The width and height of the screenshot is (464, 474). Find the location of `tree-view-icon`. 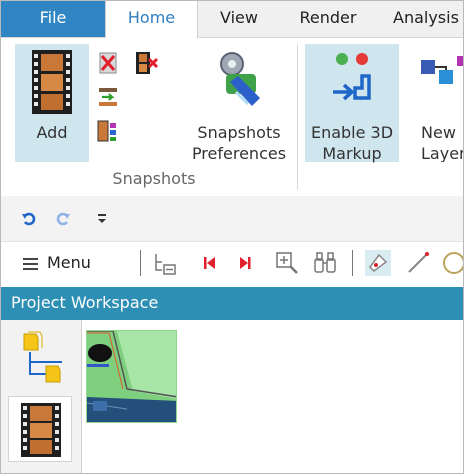

tree-view-icon is located at coordinates (41, 359).